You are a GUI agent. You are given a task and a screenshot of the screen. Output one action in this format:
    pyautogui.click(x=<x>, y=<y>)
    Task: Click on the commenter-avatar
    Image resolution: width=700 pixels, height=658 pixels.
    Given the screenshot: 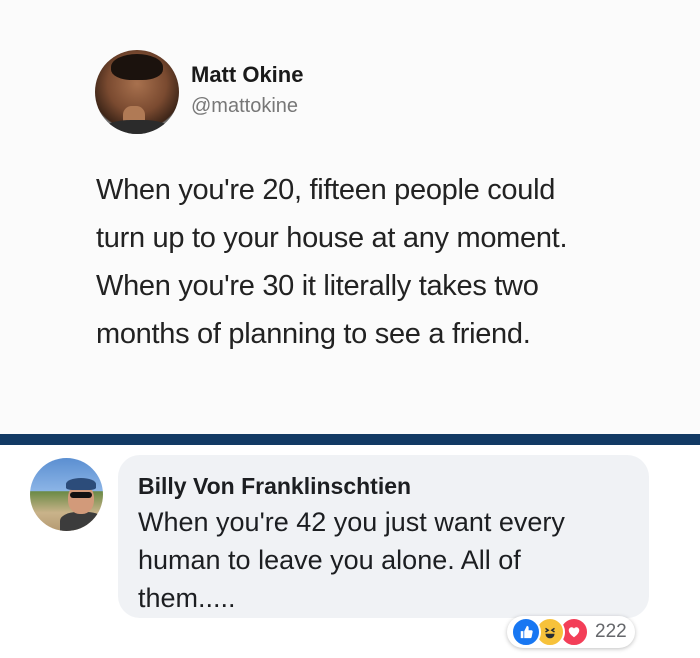 What is the action you would take?
    pyautogui.click(x=66, y=494)
    